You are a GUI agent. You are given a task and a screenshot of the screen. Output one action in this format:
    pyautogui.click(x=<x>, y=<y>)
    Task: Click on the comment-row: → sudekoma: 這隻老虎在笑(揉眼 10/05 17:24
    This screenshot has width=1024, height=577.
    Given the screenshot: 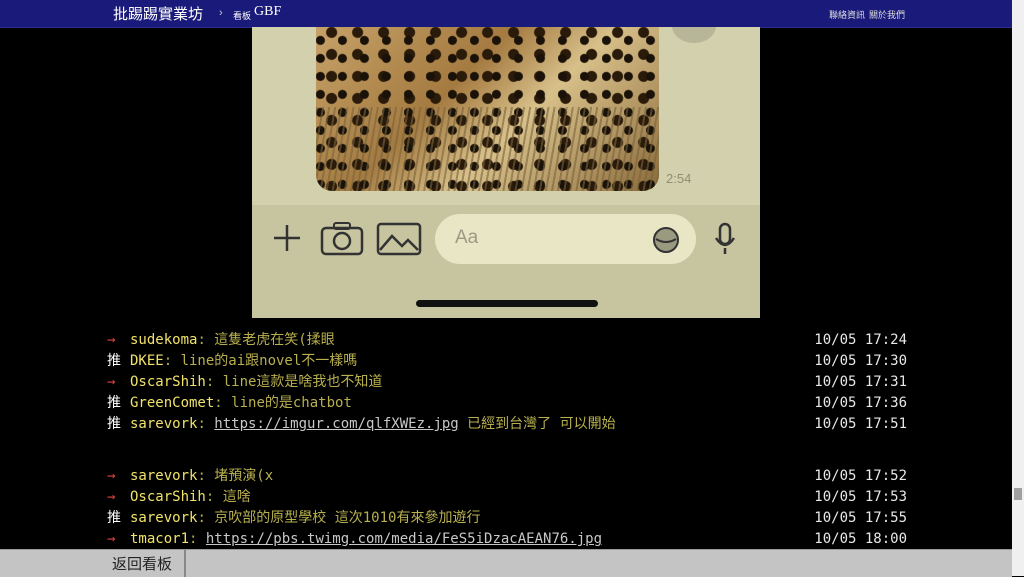 What is the action you would take?
    pyautogui.click(x=507, y=340)
    